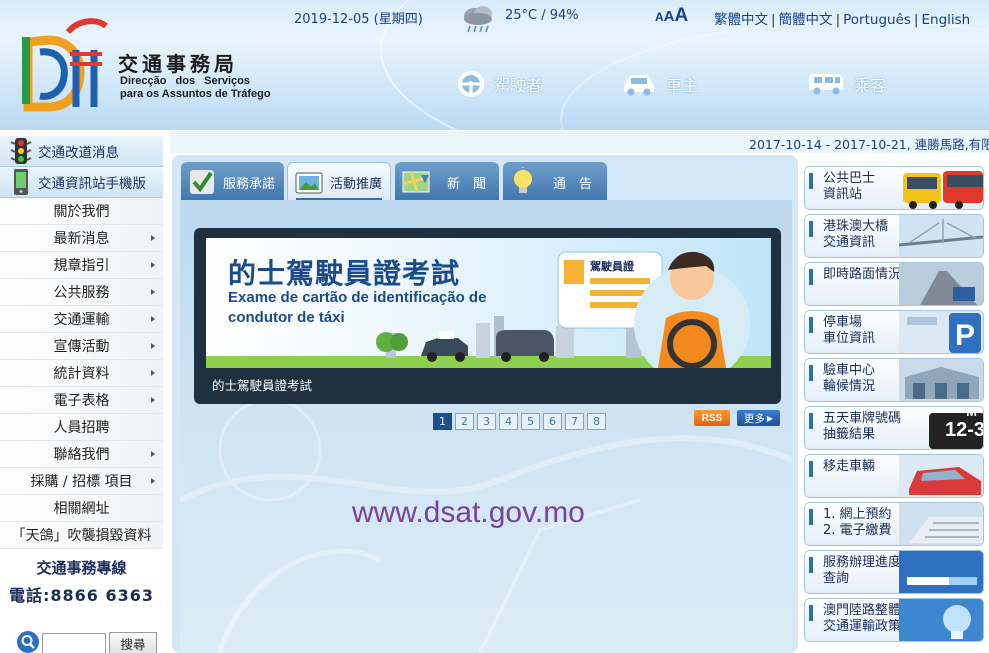  Describe the element at coordinates (894, 428) in the screenshot. I see `quick-link-plate-lottery: 五天車牌號碼 抽籤結果 M 12-3` at that location.